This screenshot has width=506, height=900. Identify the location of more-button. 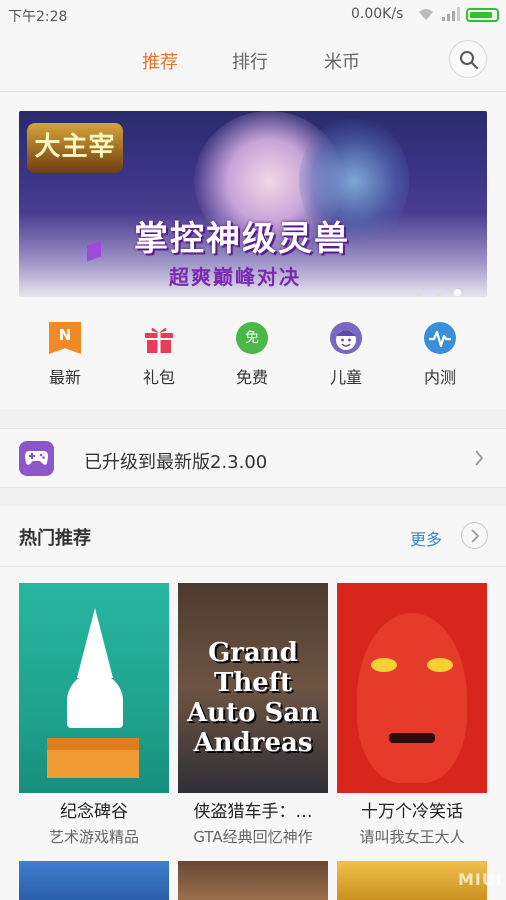
(474, 535).